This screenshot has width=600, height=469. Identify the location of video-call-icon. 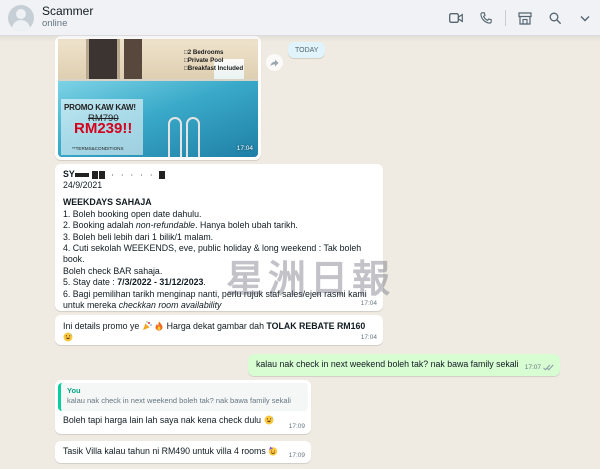
(456, 18).